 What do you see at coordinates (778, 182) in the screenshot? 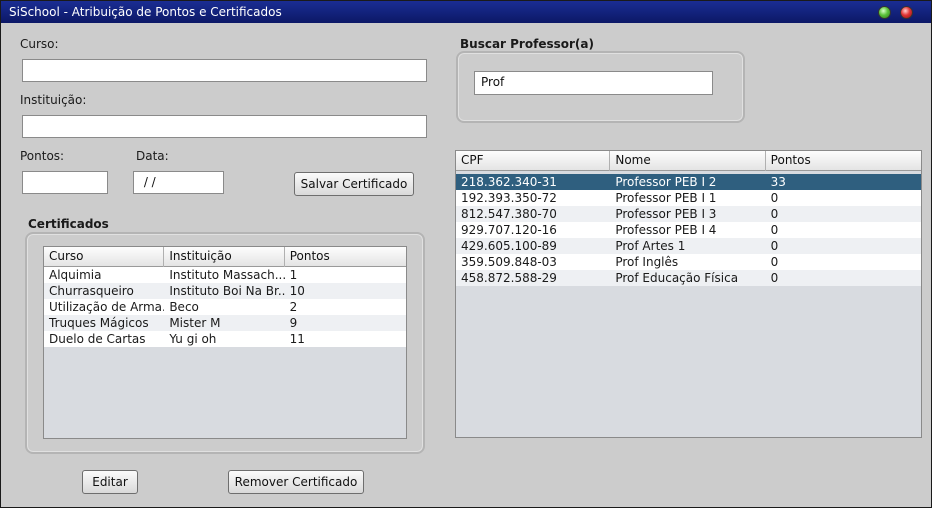
I see `cell-pontos: 33` at bounding box center [778, 182].